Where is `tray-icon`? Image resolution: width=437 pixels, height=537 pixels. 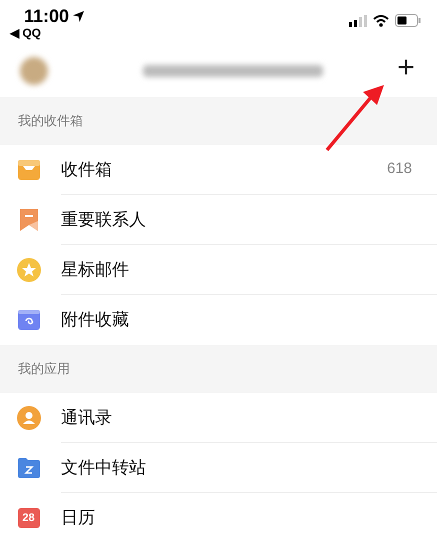
tray-icon is located at coordinates (29, 170).